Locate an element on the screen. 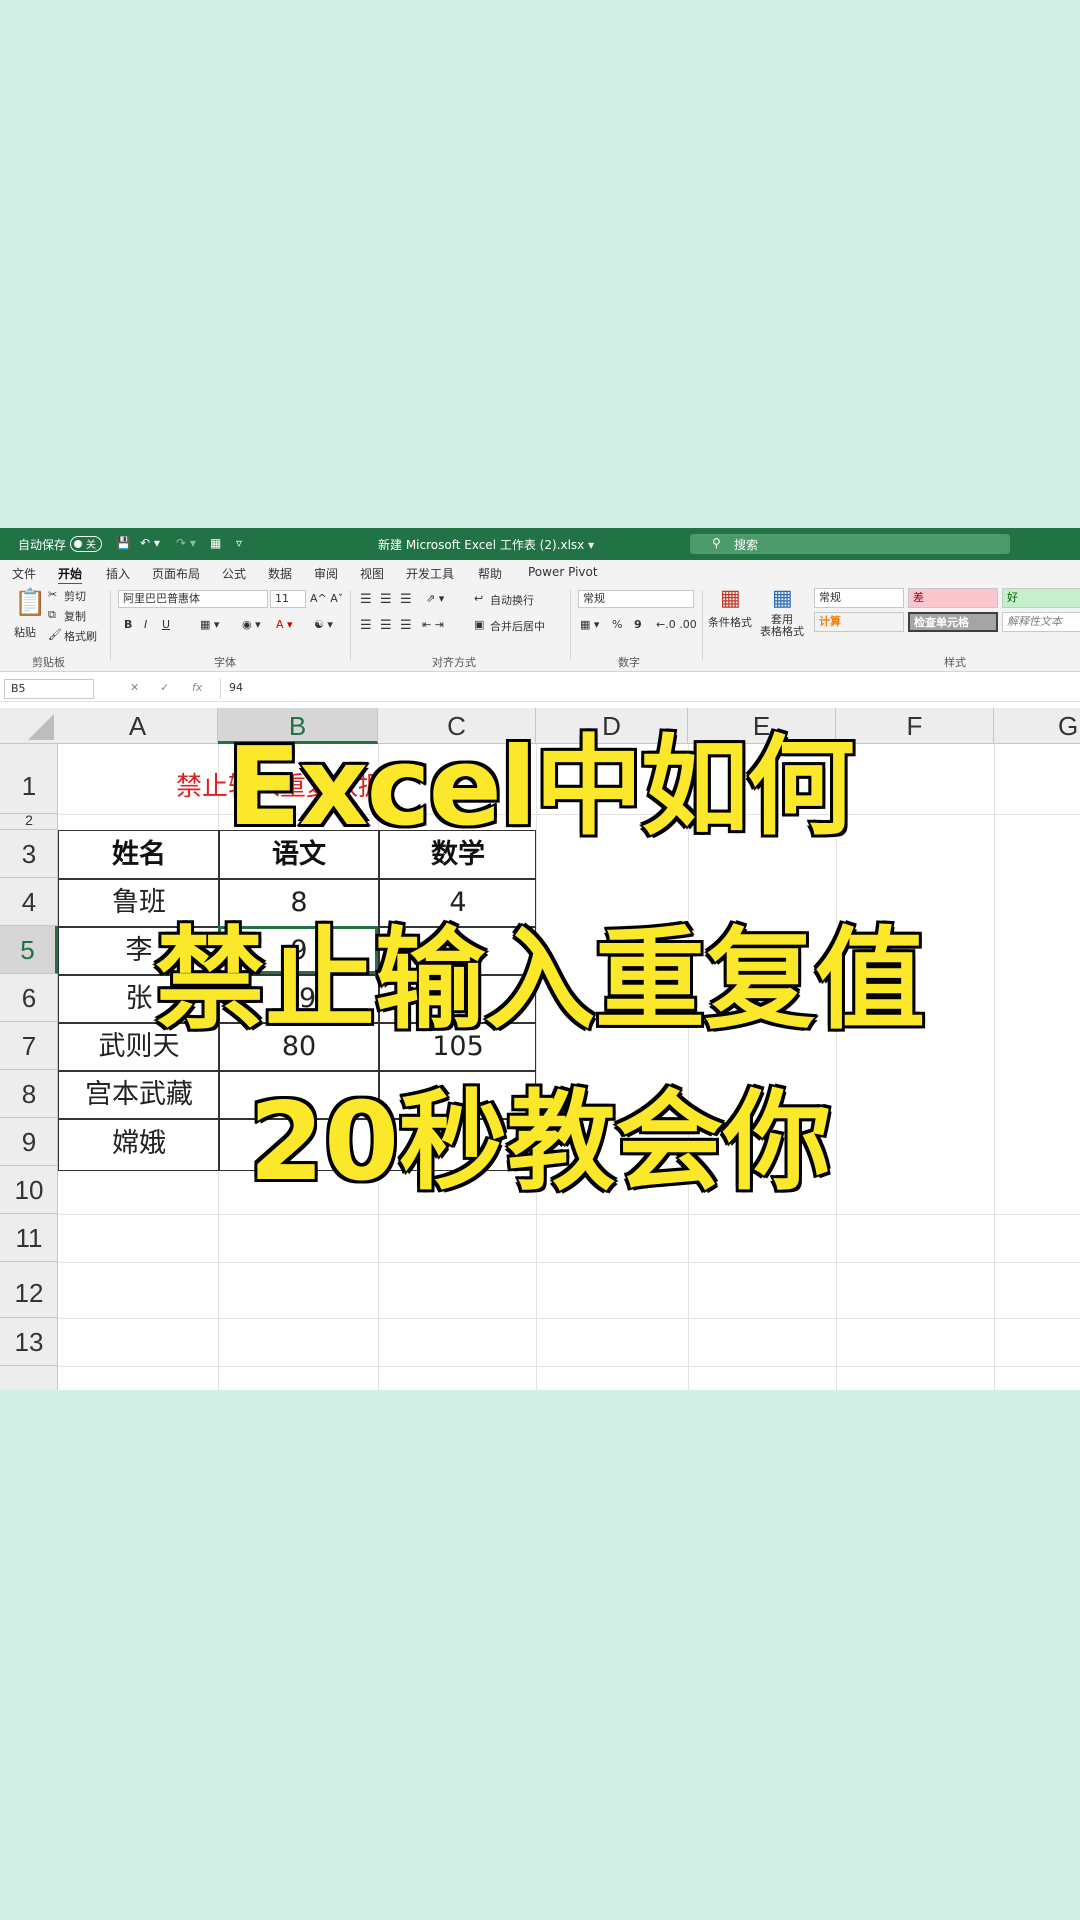  orientation-icon: ⇗ ▾ is located at coordinates (435, 598).